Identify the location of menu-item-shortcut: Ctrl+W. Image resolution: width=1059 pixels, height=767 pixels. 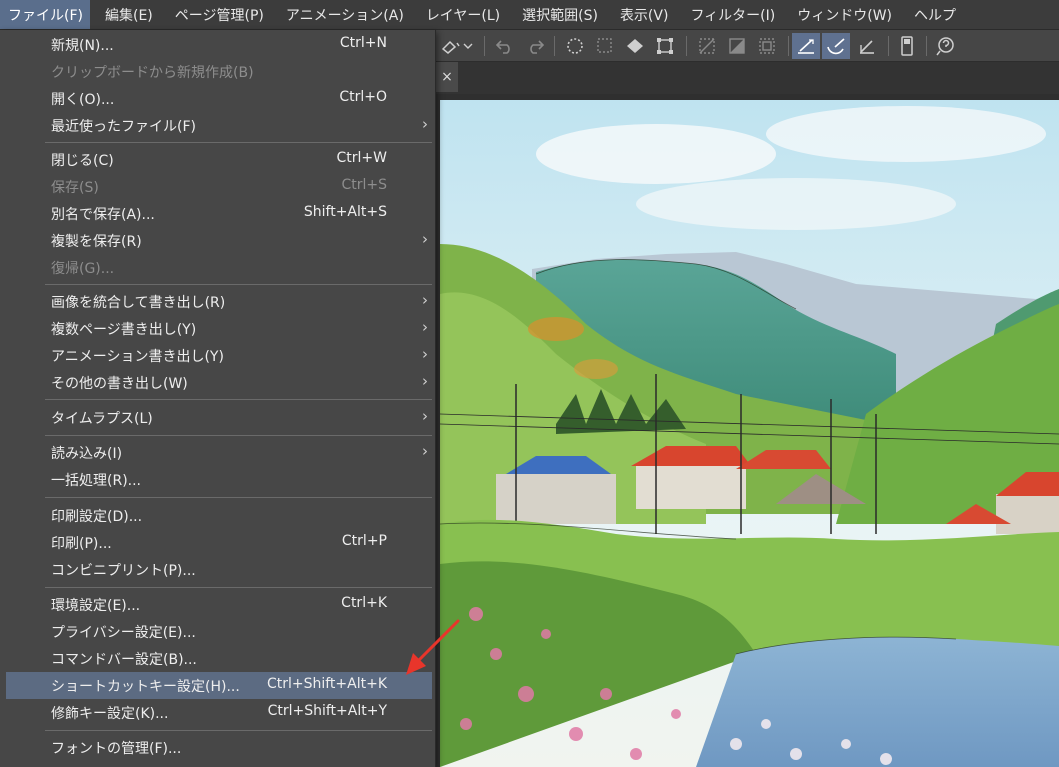
(361, 158).